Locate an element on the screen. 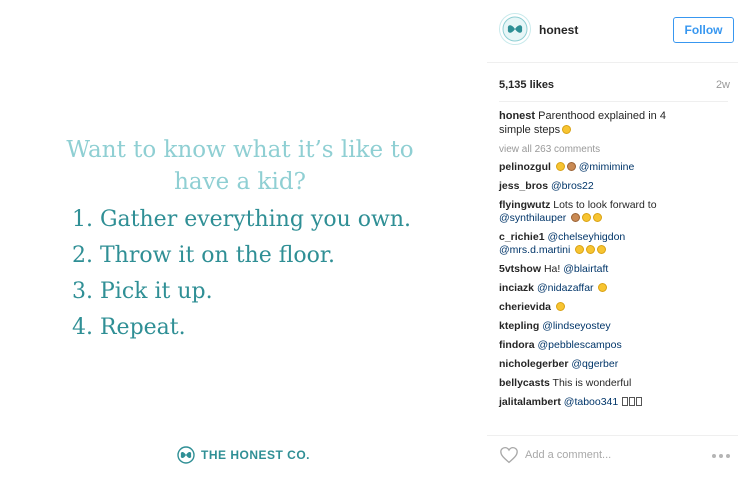 Image resolution: width=738 pixels, height=482 pixels. comment-user: cherievida is located at coordinates (525, 307).